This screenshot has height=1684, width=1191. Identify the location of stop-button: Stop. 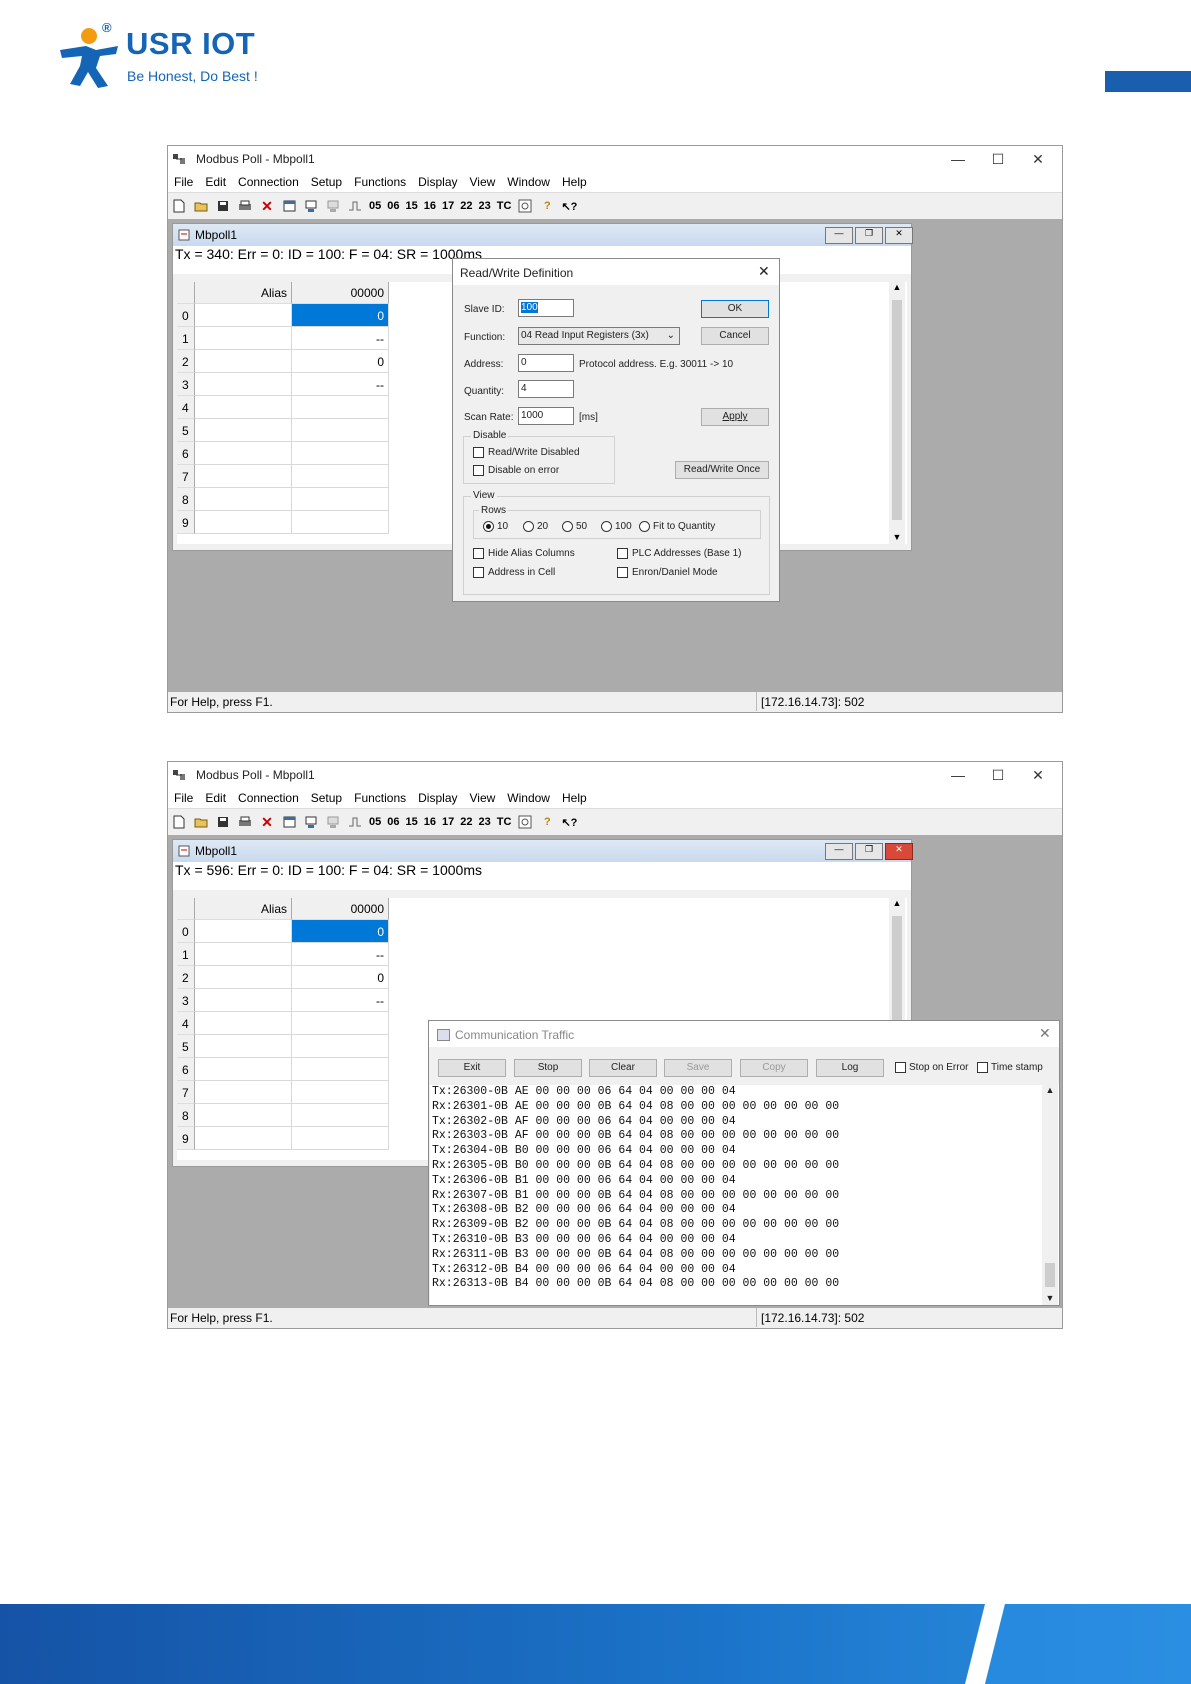
(548, 1068).